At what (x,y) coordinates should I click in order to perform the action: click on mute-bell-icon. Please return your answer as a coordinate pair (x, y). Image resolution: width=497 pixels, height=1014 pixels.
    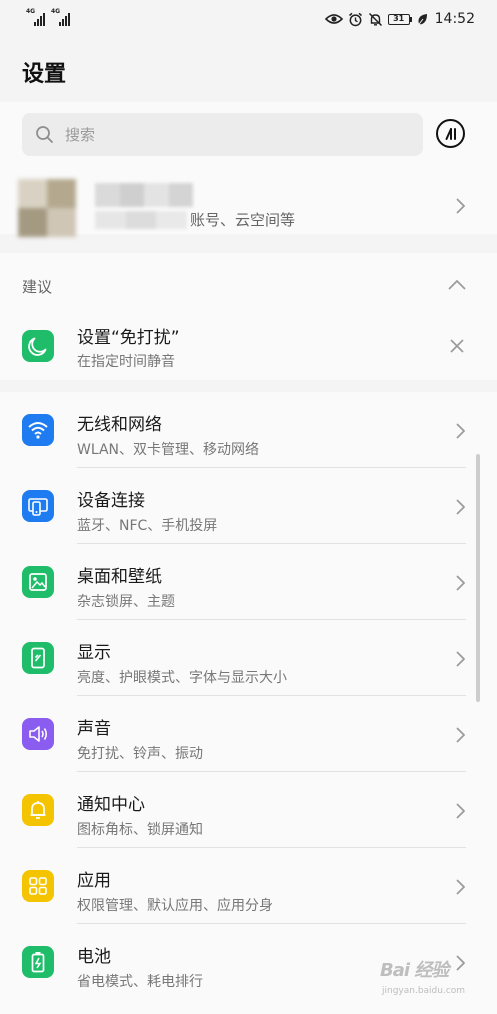
    Looking at the image, I should click on (375, 19).